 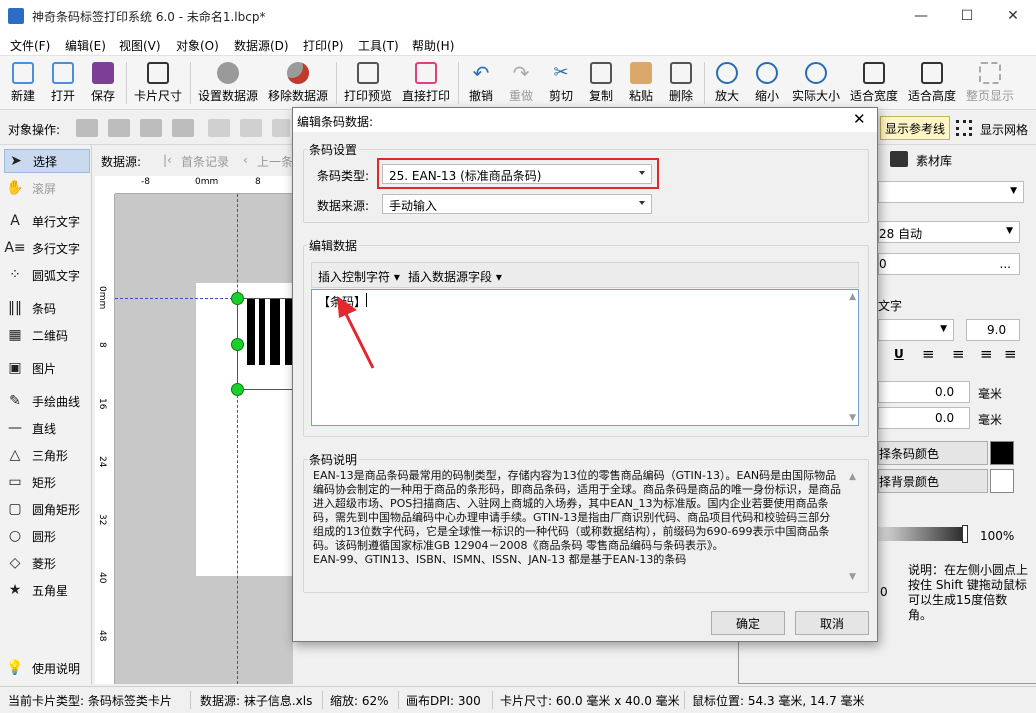 I want to click on object-ops-label: 对象操作:, so click(x=34, y=130).